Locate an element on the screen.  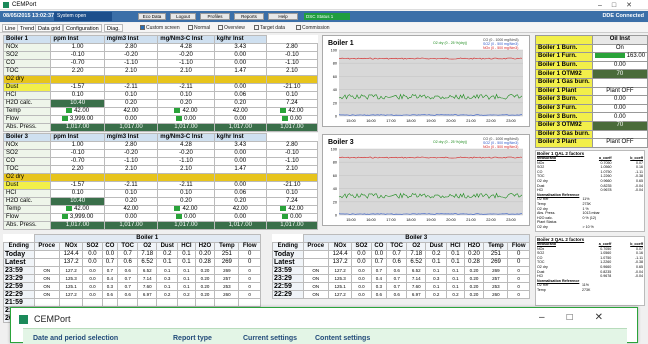
y-tick-label: 60 is located at coordinates (335, 77).